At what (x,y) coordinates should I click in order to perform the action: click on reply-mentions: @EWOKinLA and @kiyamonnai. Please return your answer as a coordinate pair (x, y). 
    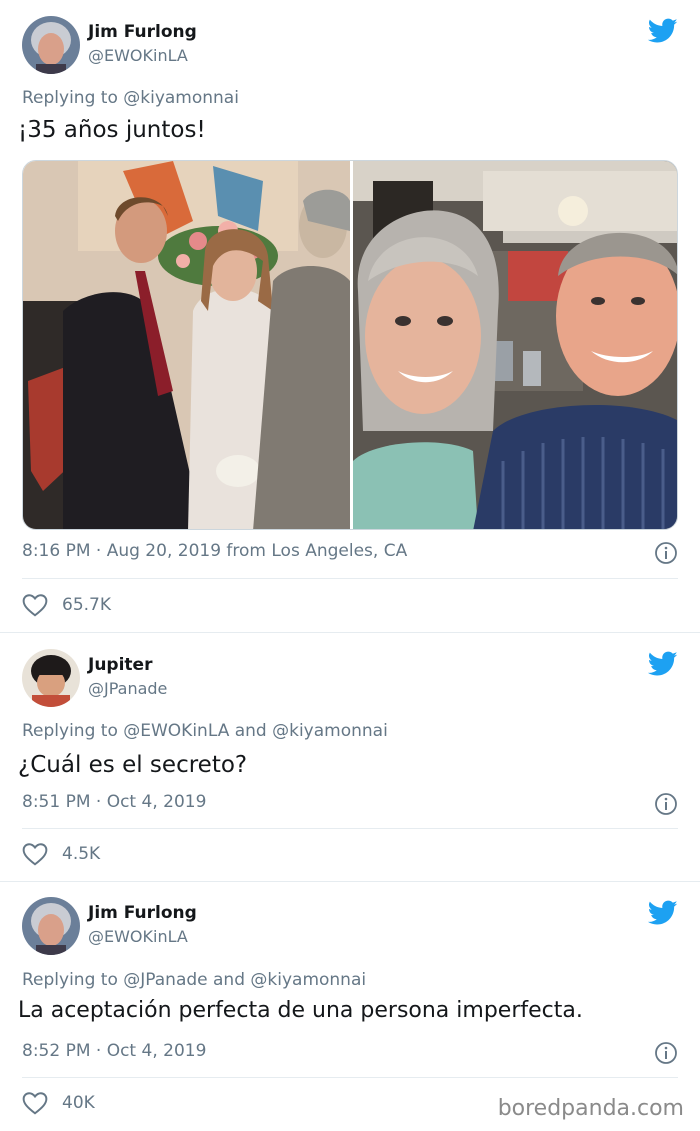
    Looking at the image, I should click on (255, 731).